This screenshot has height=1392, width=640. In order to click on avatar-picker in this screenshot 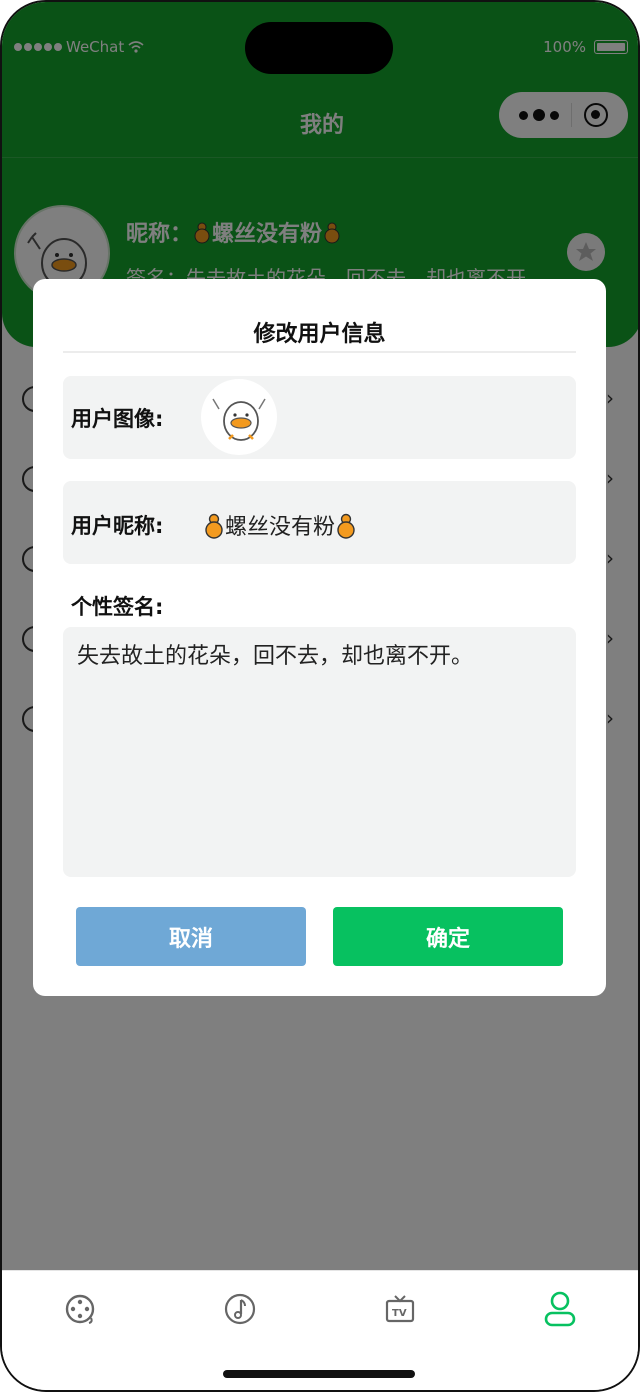, I will do `click(239, 417)`.